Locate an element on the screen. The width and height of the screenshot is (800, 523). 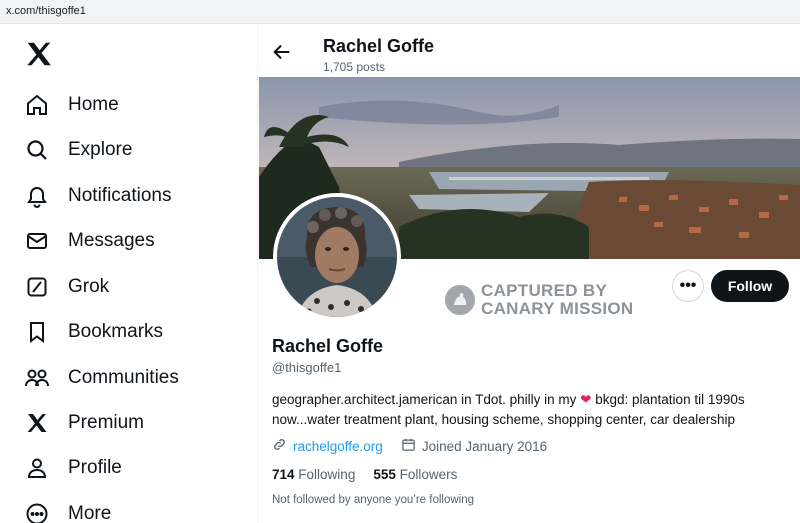
canary-bird-icon is located at coordinates (460, 300).